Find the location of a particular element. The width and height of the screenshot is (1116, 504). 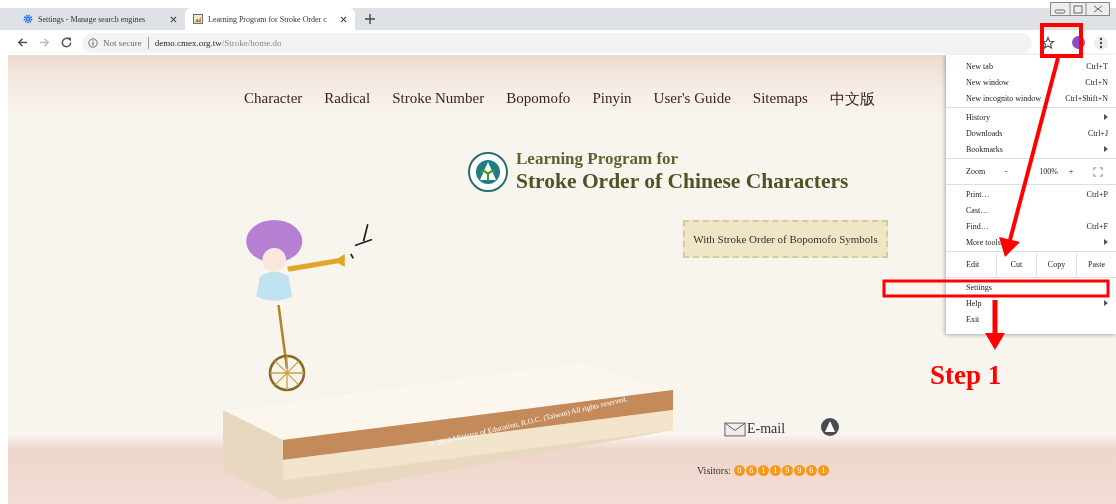

nav-link: Stroke Number is located at coordinates (438, 99).